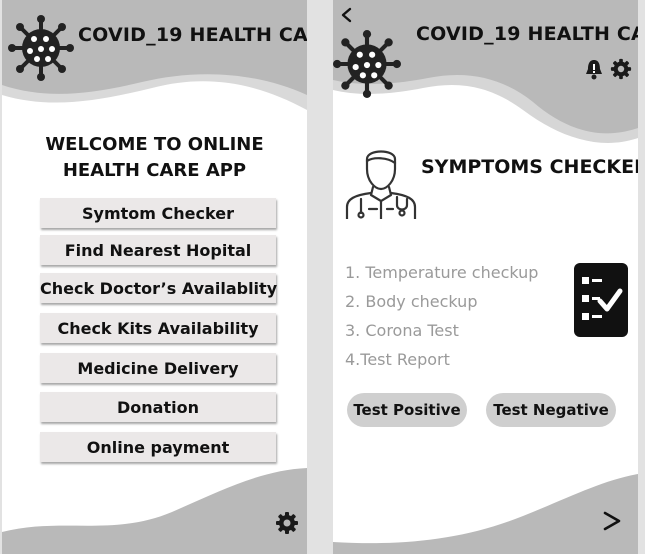 The image size is (645, 554). Describe the element at coordinates (158, 250) in the screenshot. I see `find-nearest-hospital-button: Find Nearest Hopital` at that location.